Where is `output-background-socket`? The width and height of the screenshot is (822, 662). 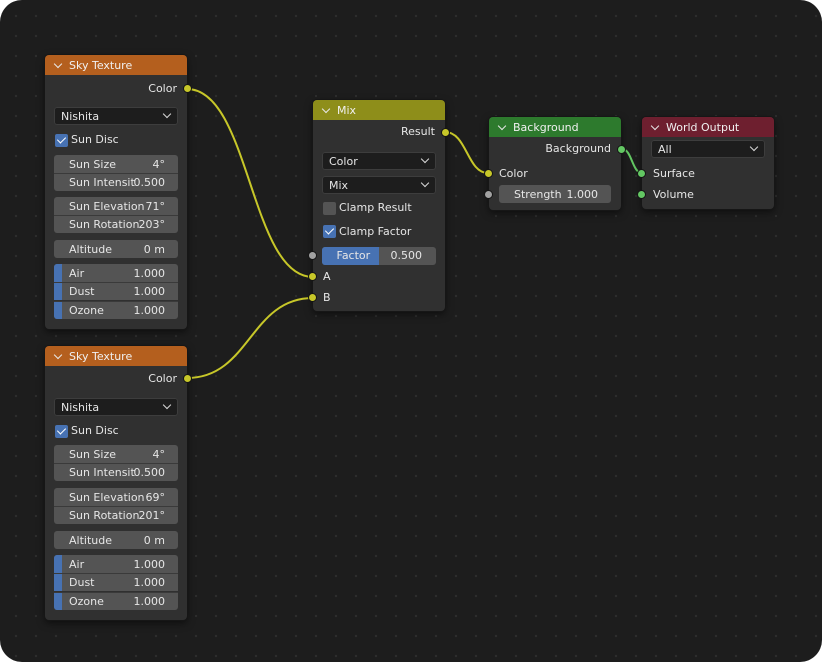
output-background-socket is located at coordinates (621, 149).